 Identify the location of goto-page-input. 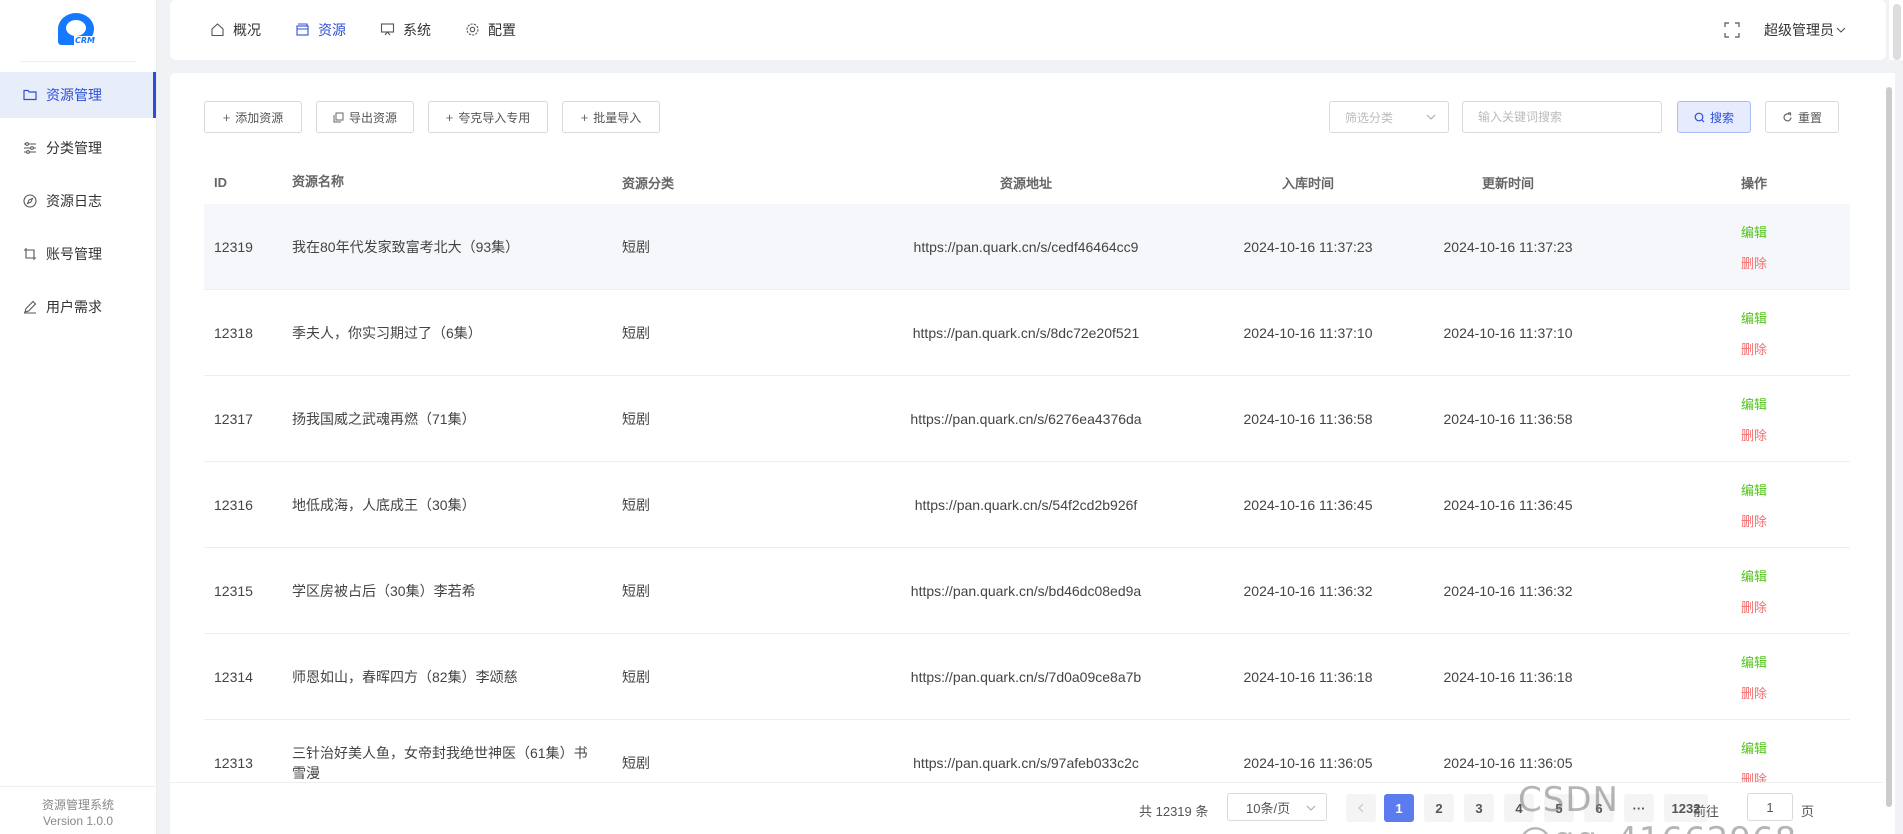
(1770, 807).